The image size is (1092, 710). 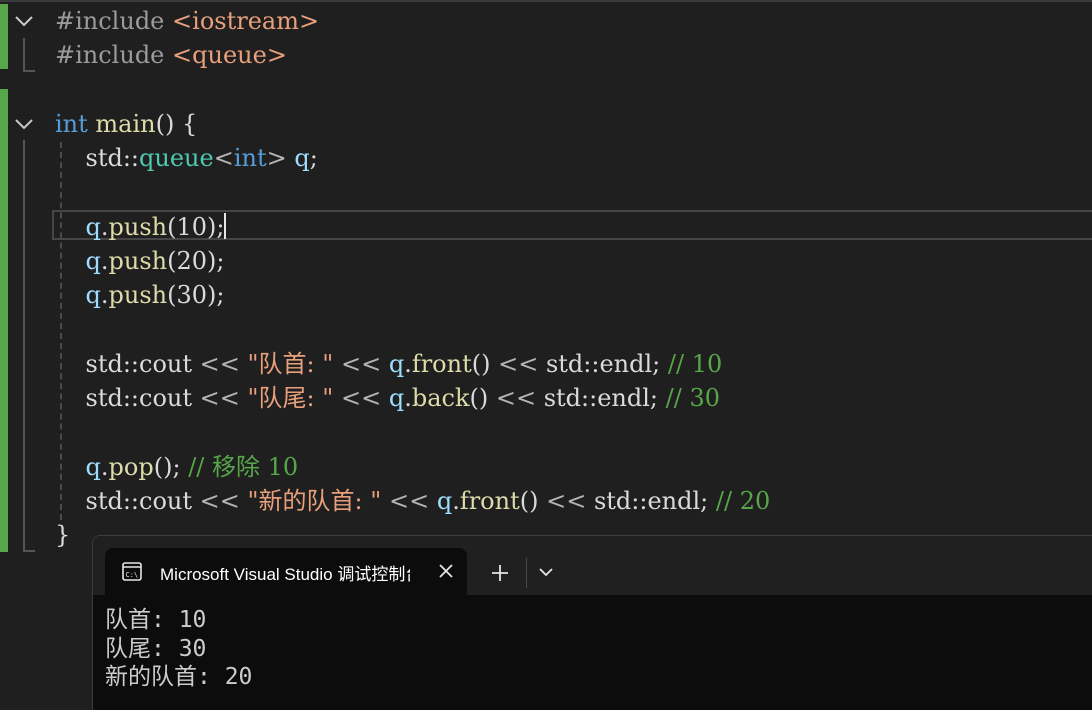 What do you see at coordinates (223, 158) in the screenshot?
I see `punctuation: <` at bounding box center [223, 158].